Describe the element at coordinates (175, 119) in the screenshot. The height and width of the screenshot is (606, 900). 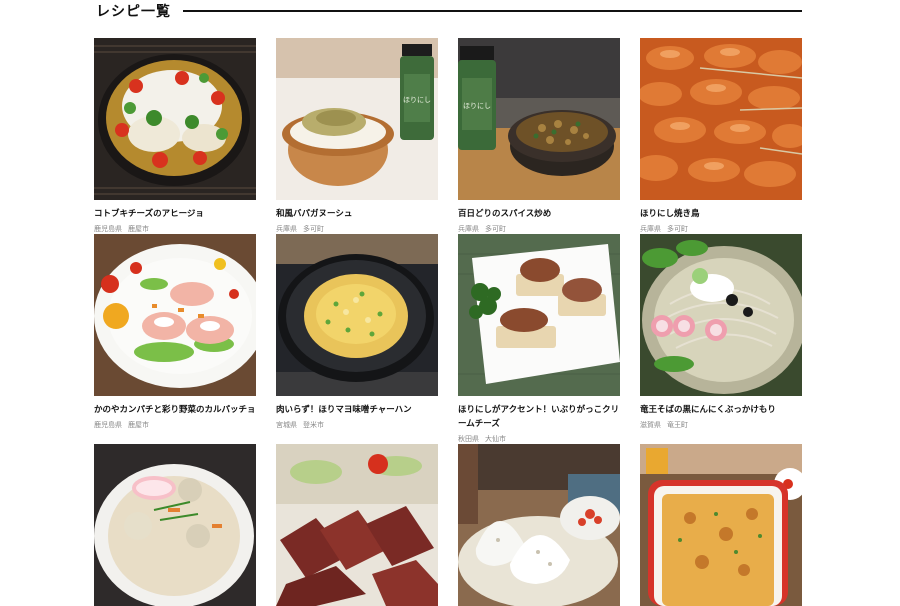
I see `recipe-photo-ajillo` at that location.